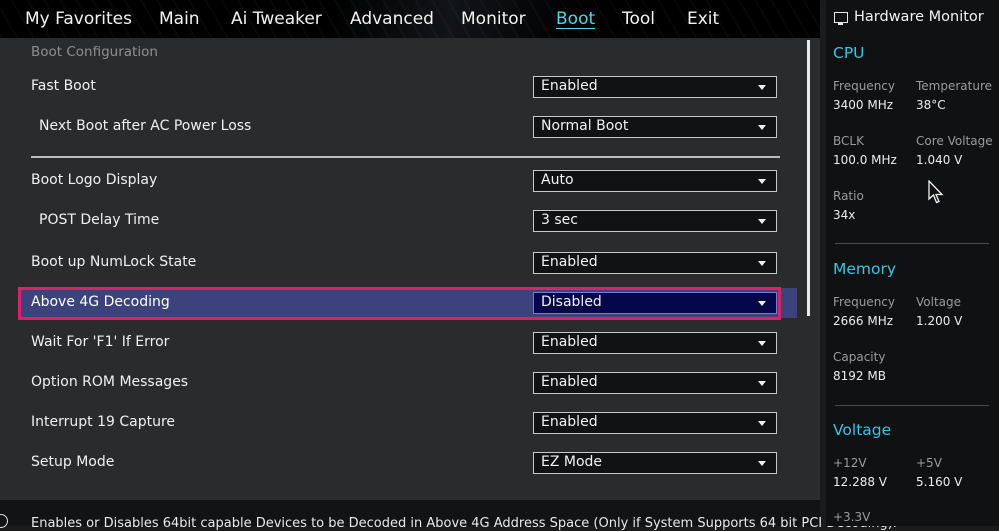 Image resolution: width=999 pixels, height=531 pixels. What do you see at coordinates (862, 430) in the screenshot?
I see `voltage-heading: Voltage` at bounding box center [862, 430].